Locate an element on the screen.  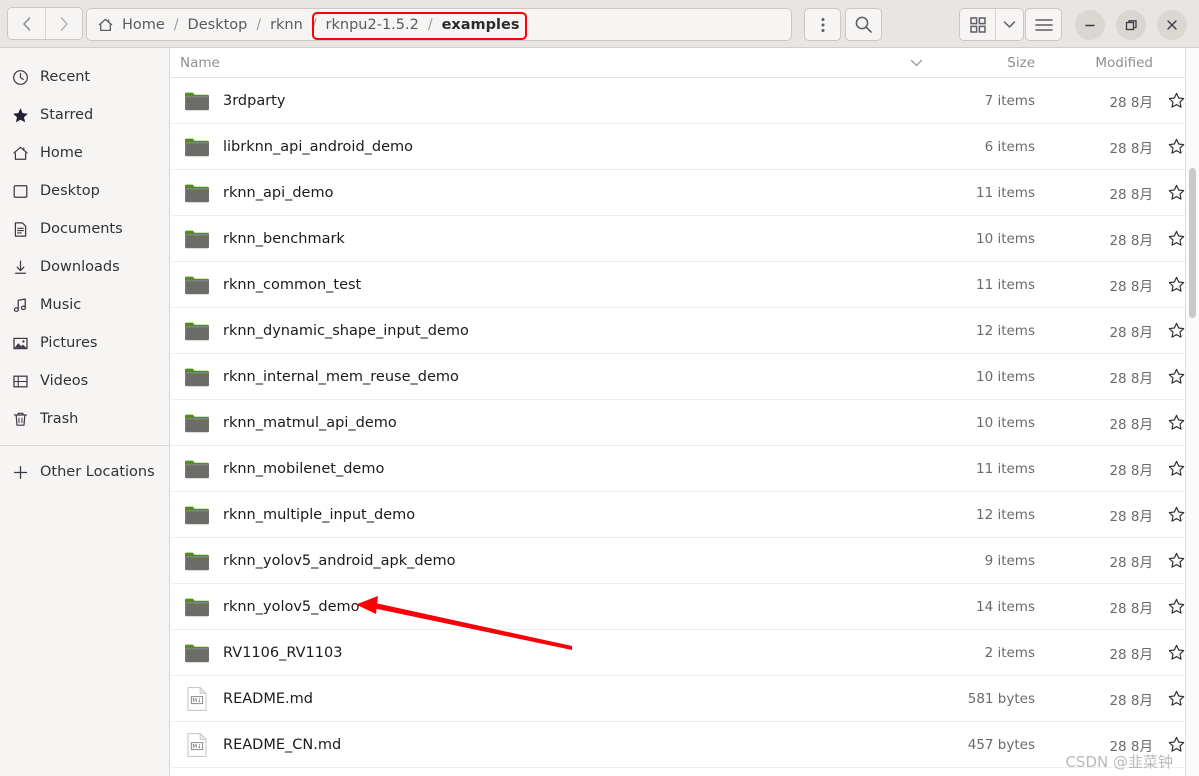
hamburger-menu-button is located at coordinates (1043, 24).